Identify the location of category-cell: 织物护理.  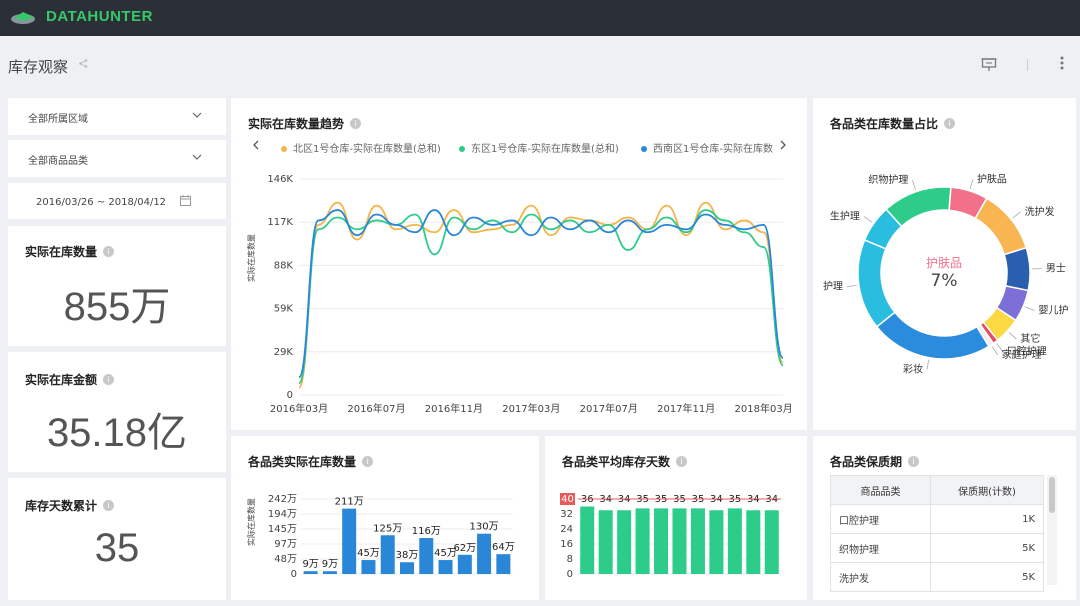
(880, 548).